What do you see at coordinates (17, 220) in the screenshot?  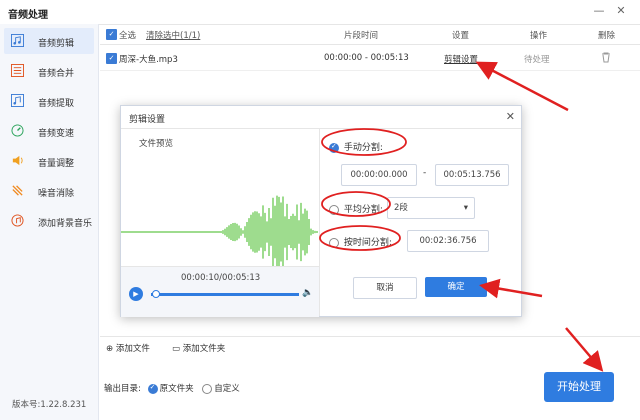 I see `background-music-icon` at bounding box center [17, 220].